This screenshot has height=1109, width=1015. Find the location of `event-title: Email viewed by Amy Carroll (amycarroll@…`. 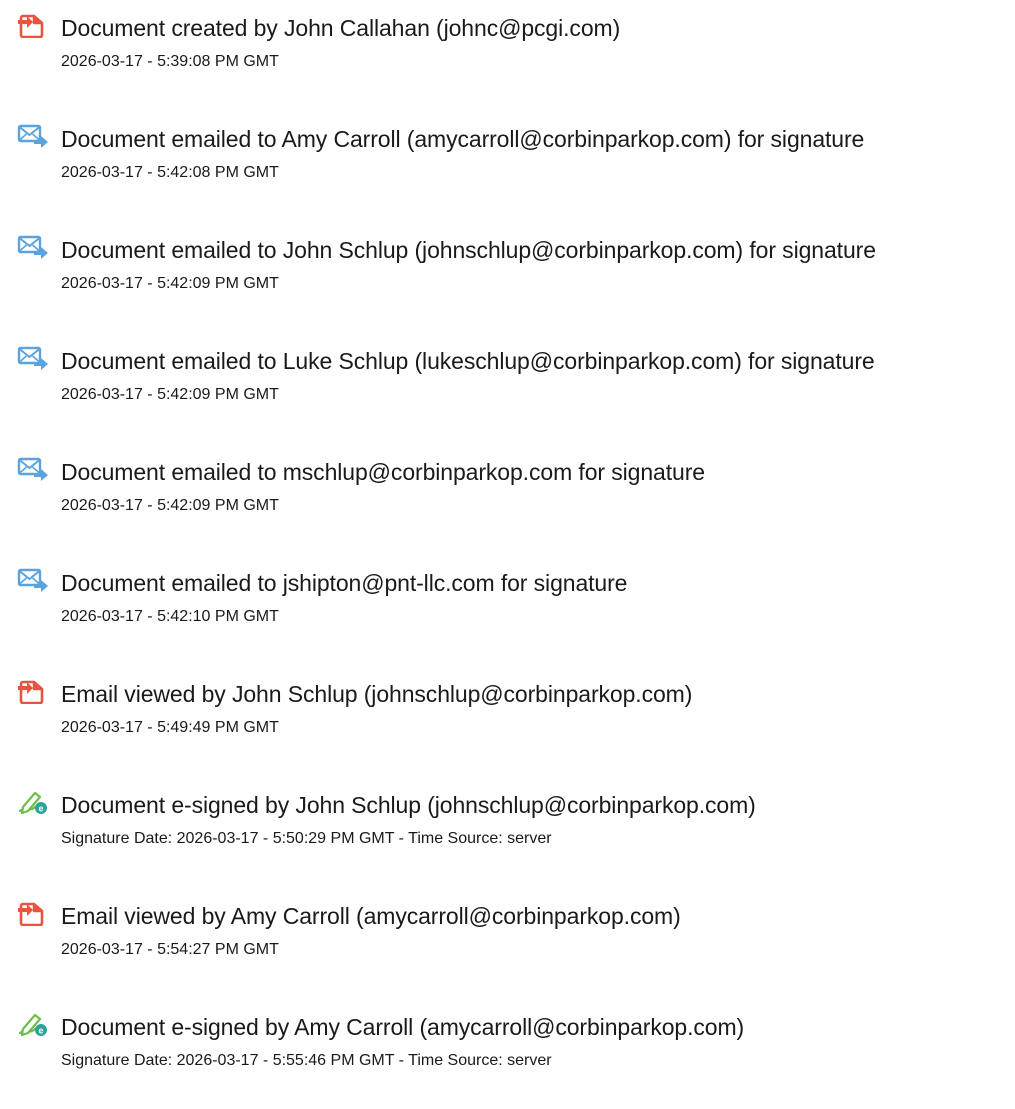

event-title: Email viewed by Amy Carroll (amycarroll@… is located at coordinates (371, 916).